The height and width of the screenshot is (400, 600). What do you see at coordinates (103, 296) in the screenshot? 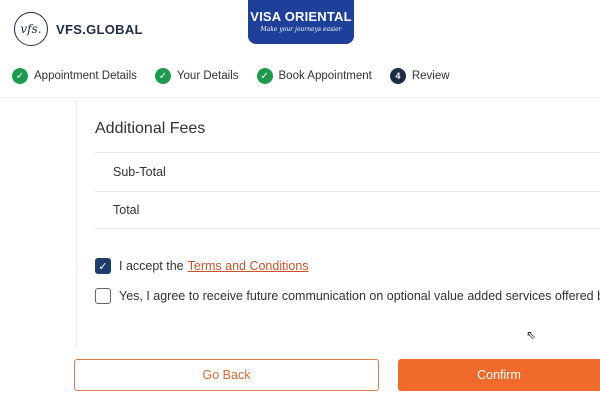
I see `marketing-checkbox` at bounding box center [103, 296].